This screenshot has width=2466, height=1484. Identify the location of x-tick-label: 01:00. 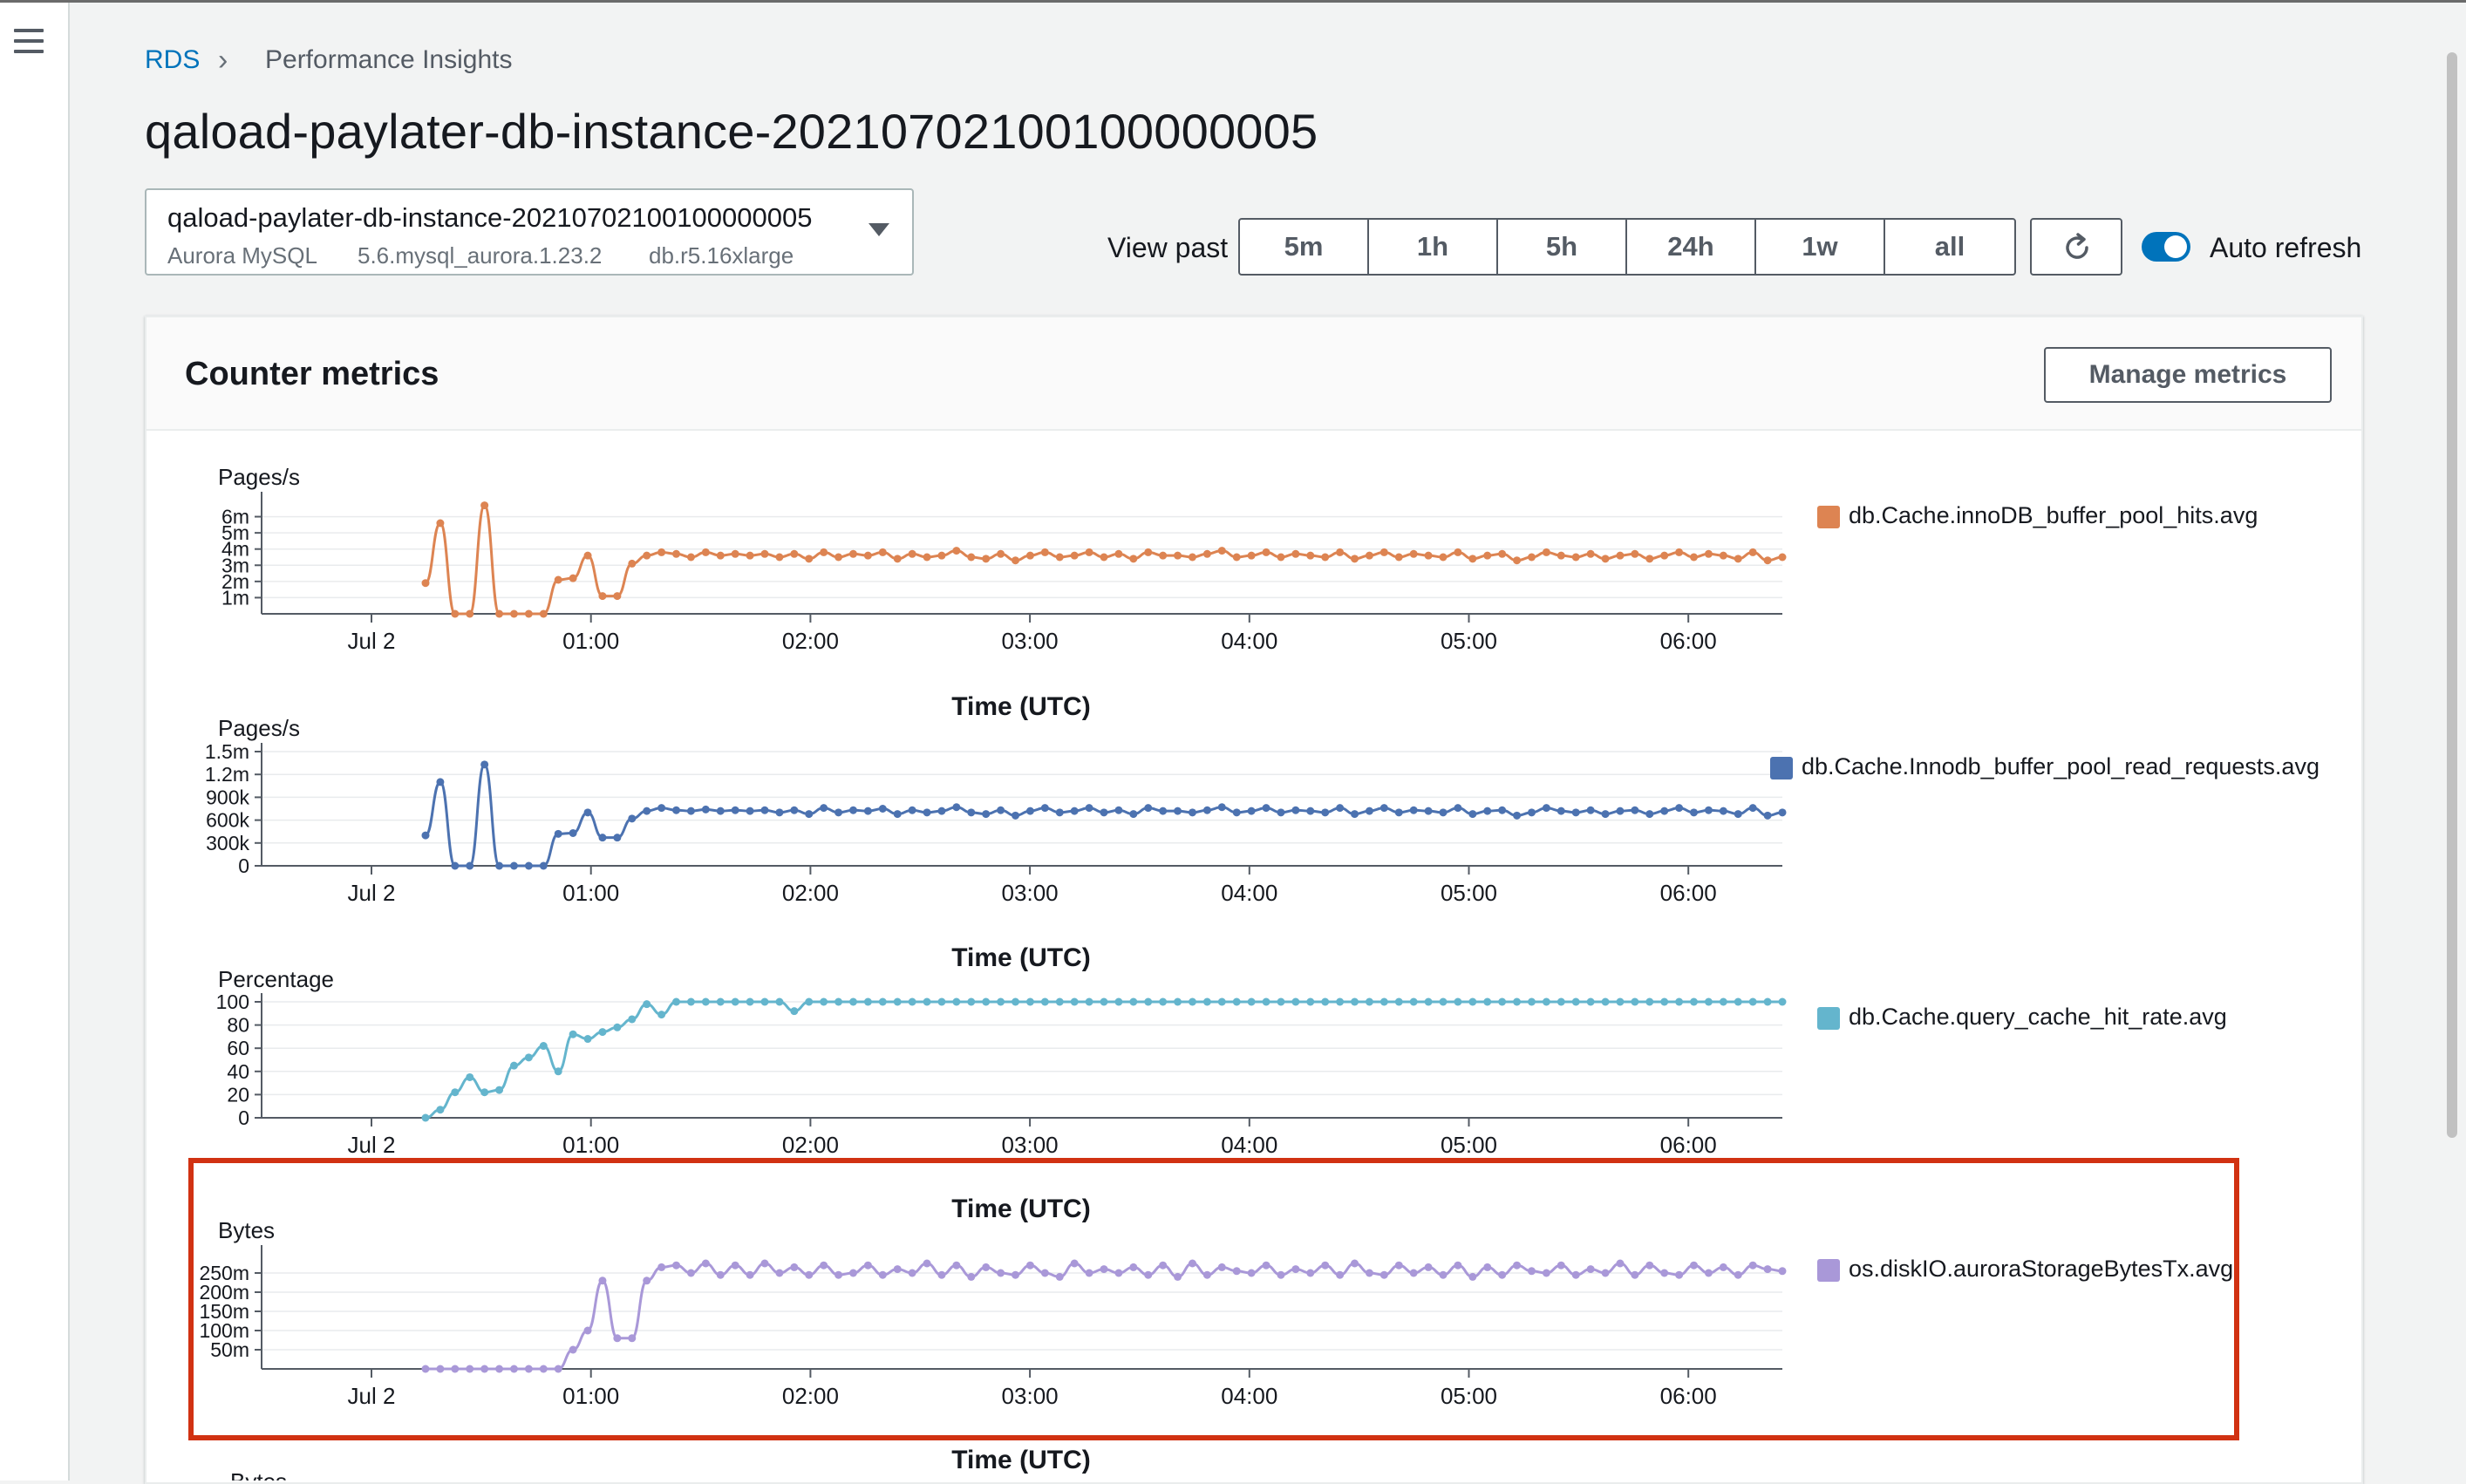
(590, 1145).